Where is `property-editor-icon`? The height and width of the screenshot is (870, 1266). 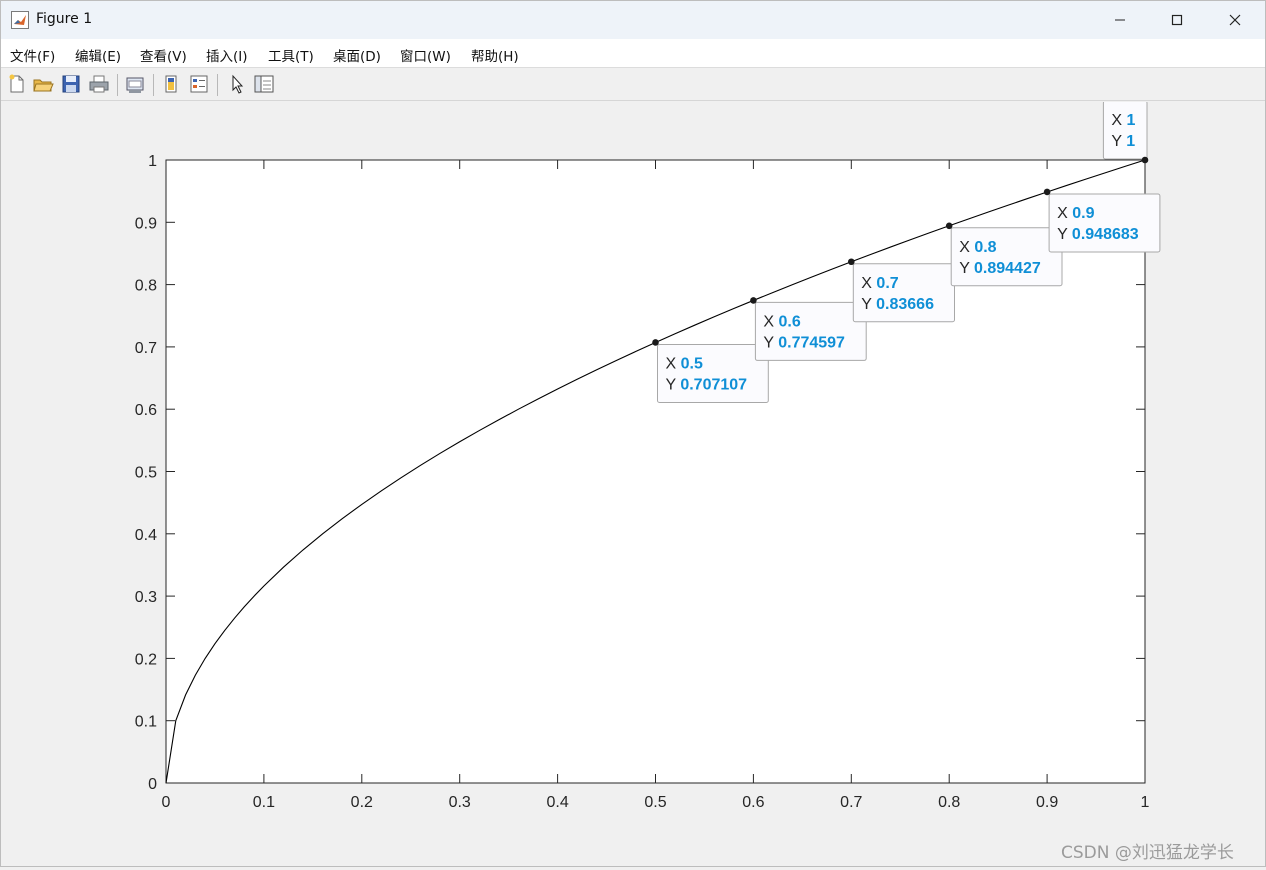 property-editor-icon is located at coordinates (264, 84).